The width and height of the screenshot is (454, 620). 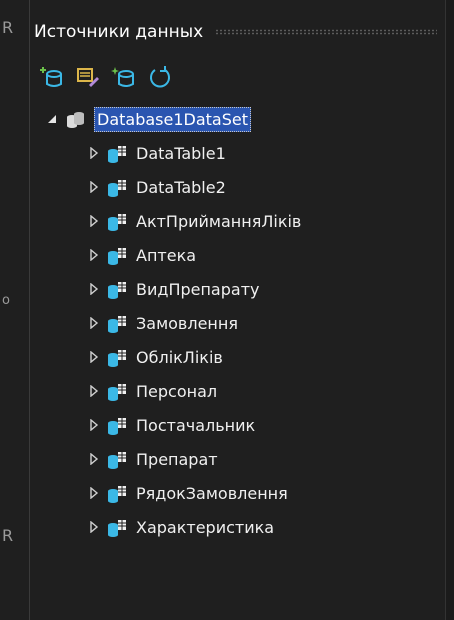 I want to click on collapse-chevron-icon, so click(x=52, y=119).